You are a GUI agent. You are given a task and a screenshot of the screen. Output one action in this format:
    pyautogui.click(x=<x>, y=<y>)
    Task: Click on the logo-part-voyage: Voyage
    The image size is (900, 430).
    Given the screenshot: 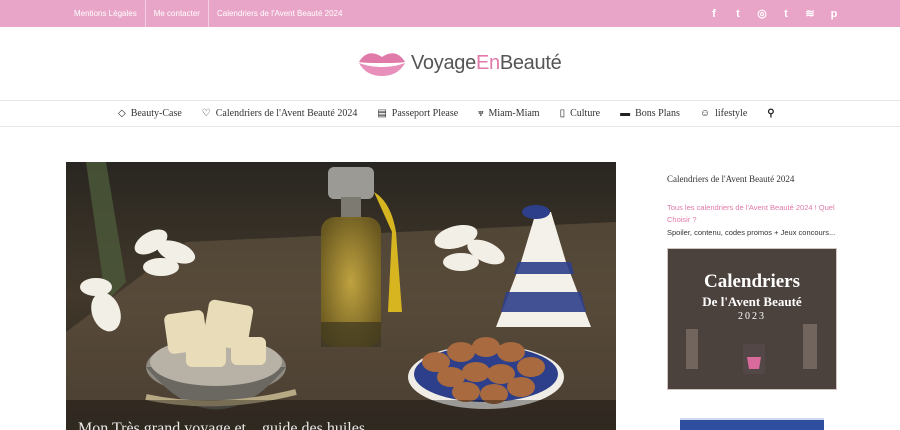 What is the action you would take?
    pyautogui.click(x=443, y=62)
    